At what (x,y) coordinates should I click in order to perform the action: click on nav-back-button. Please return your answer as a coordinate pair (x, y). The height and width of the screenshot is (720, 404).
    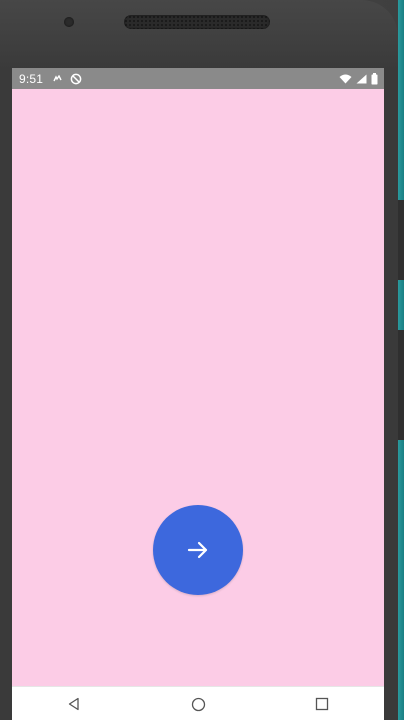
    Looking at the image, I should click on (74, 703).